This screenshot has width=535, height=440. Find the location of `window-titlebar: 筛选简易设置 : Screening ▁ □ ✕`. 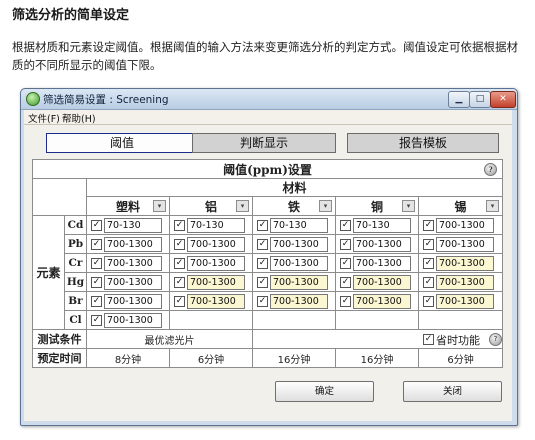

window-titlebar: 筛选简易设置 : Screening ▁ □ ✕ is located at coordinates (269, 99).